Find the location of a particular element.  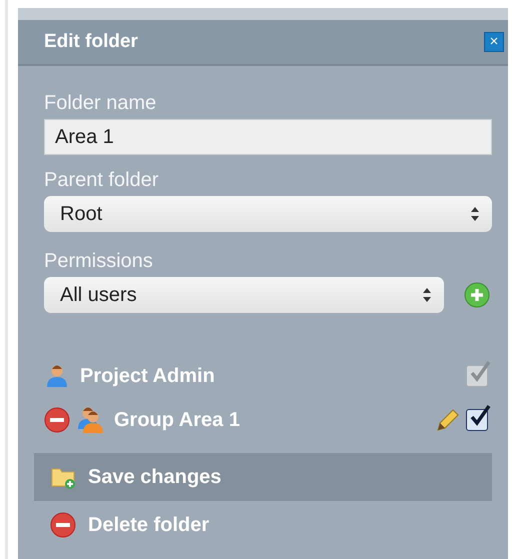

field-label: Permissions is located at coordinates (99, 261).